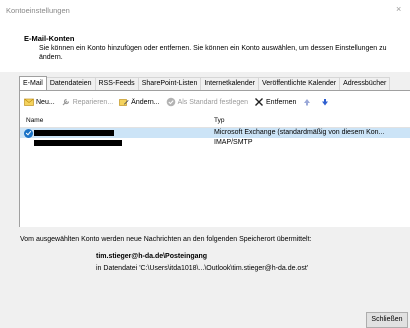 This screenshot has height=328, width=410. I want to click on column-header-type: Typ, so click(219, 120).